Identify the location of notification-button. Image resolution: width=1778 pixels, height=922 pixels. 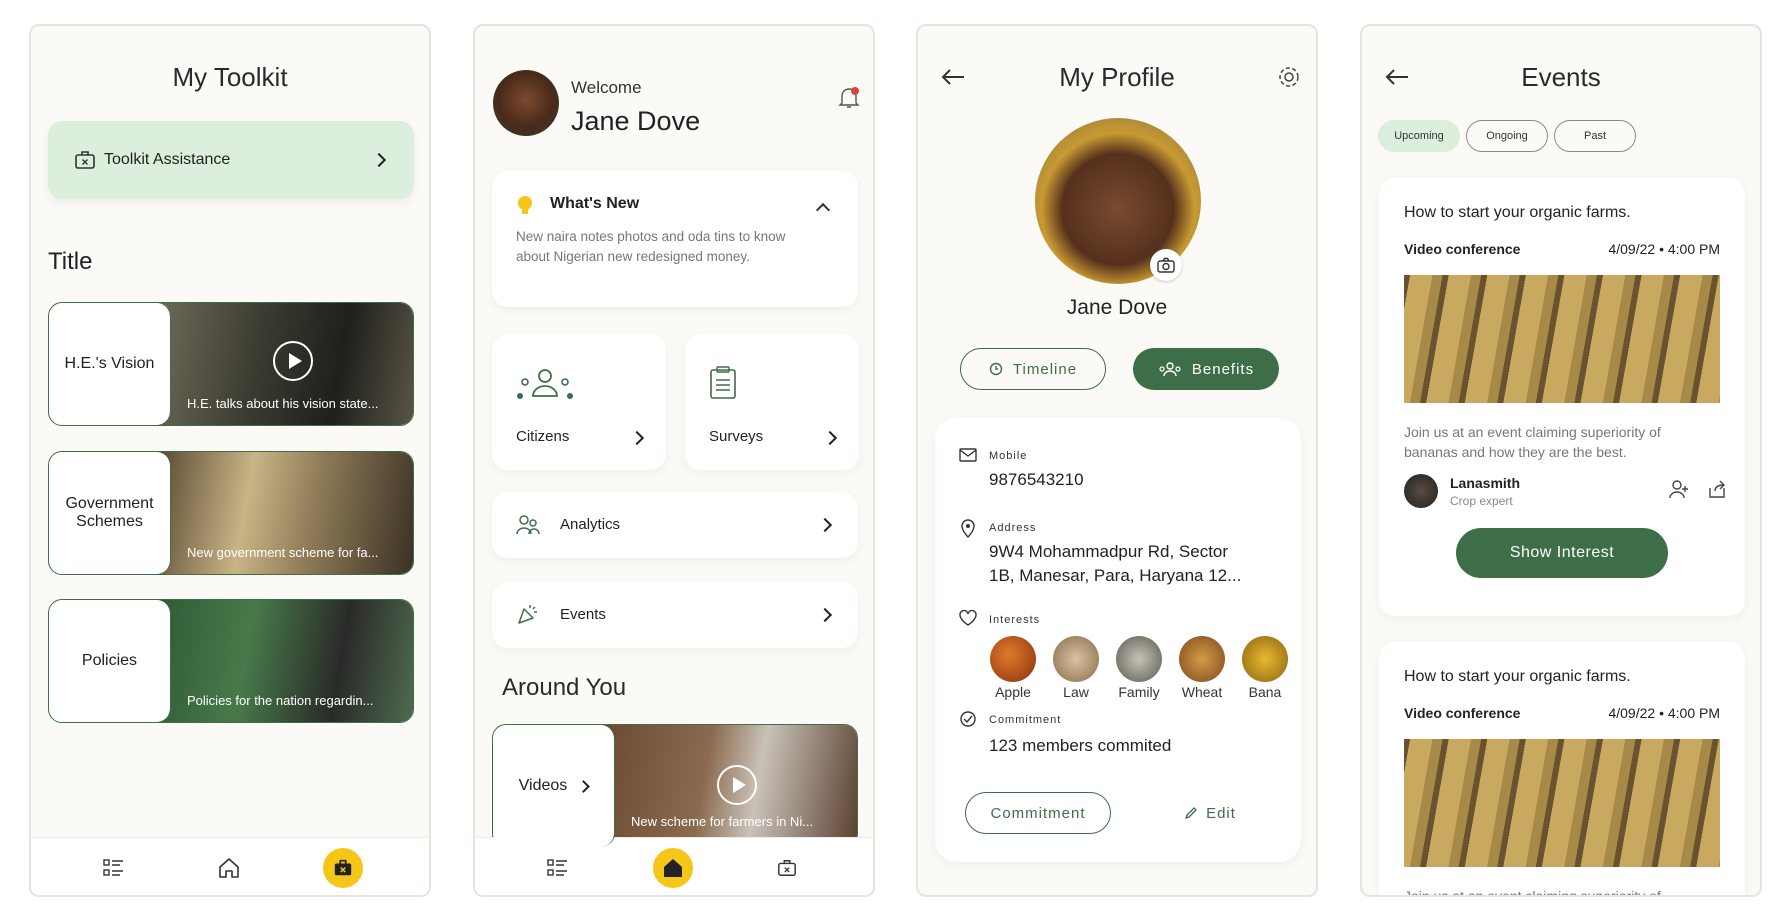
(850, 99).